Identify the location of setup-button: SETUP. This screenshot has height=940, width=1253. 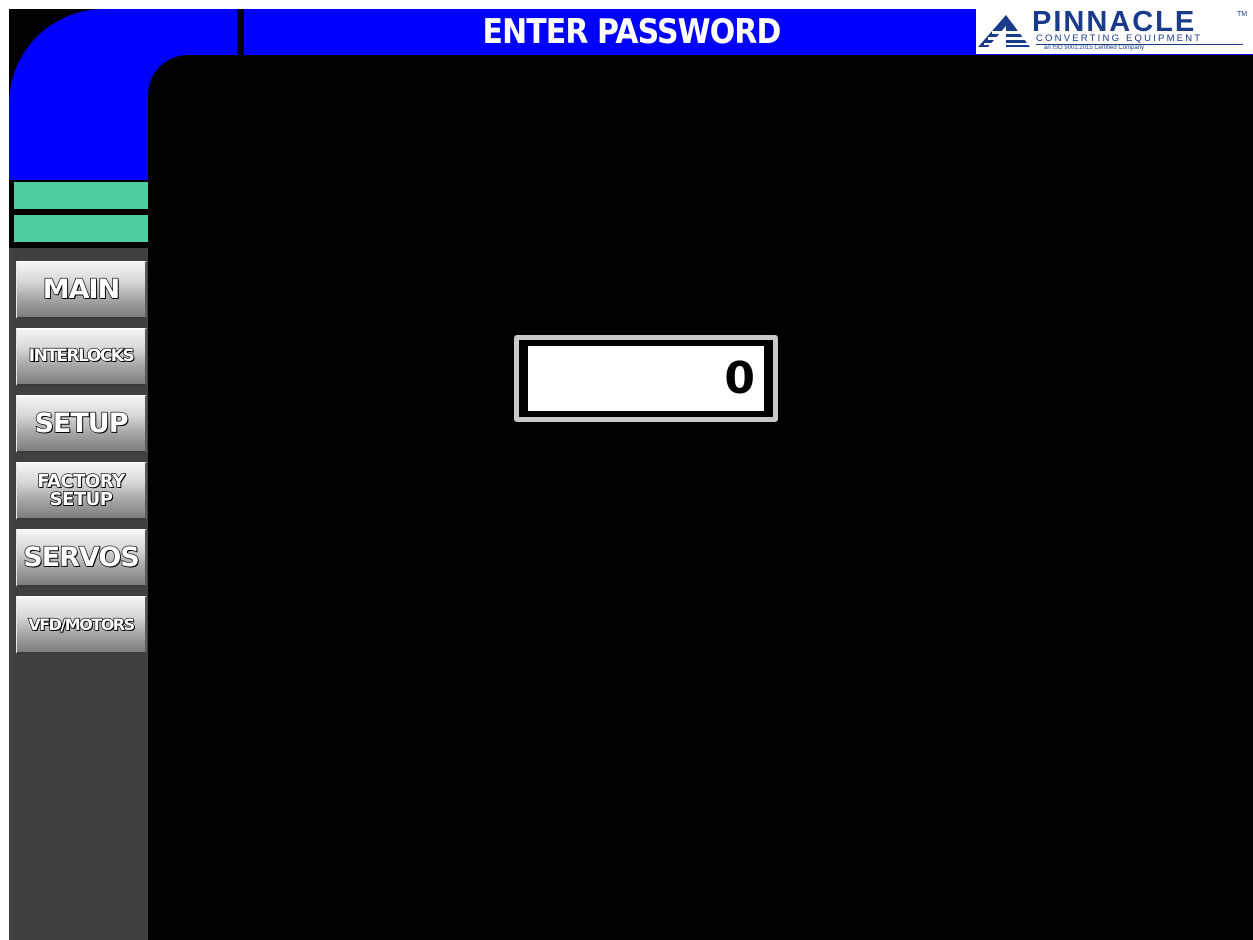
(81, 424).